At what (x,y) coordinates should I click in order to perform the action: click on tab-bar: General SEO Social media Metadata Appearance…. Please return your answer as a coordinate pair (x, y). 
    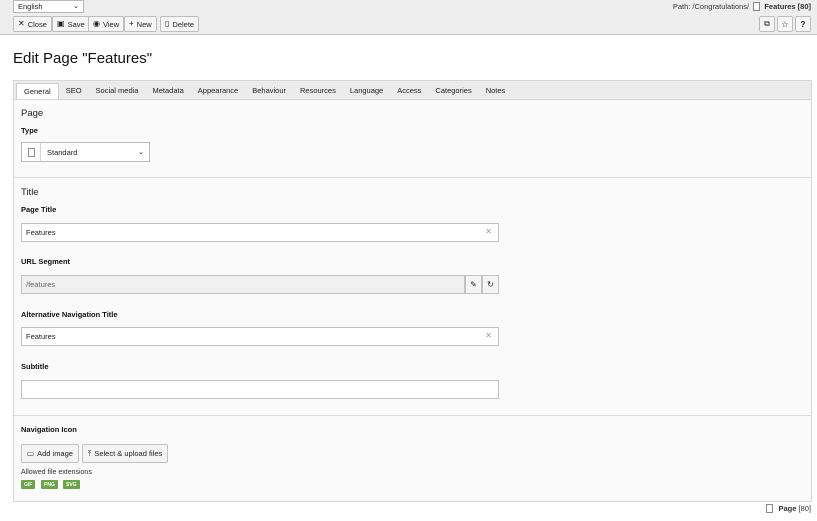
    Looking at the image, I should click on (412, 89).